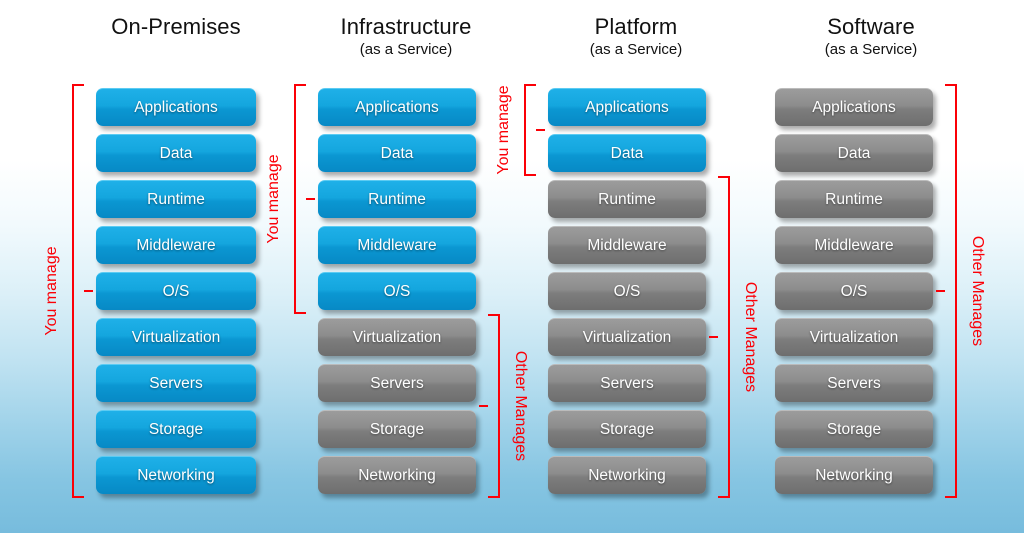  I want to click on column-header-on-premises: On-Premises, so click(176, 27).